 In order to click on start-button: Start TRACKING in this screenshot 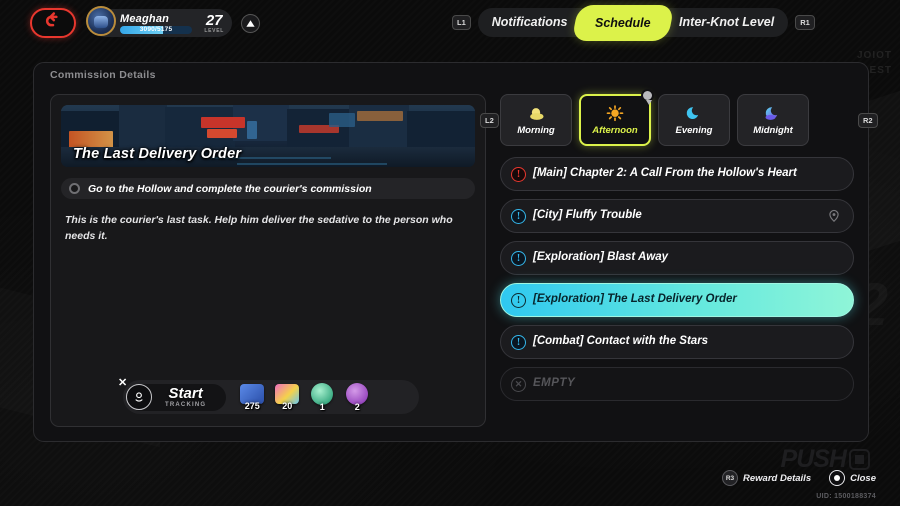, I will do `click(176, 397)`.